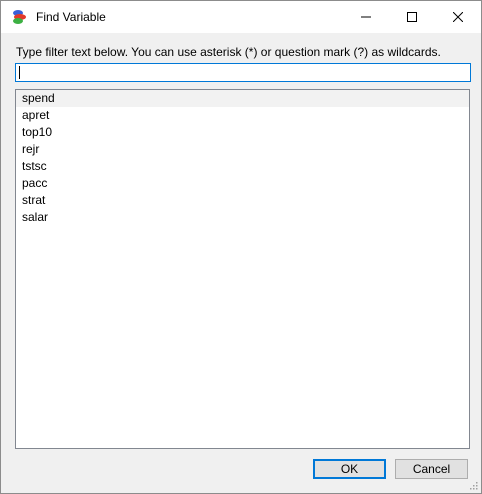  What do you see at coordinates (242, 149) in the screenshot?
I see `variable-item: rejr` at bounding box center [242, 149].